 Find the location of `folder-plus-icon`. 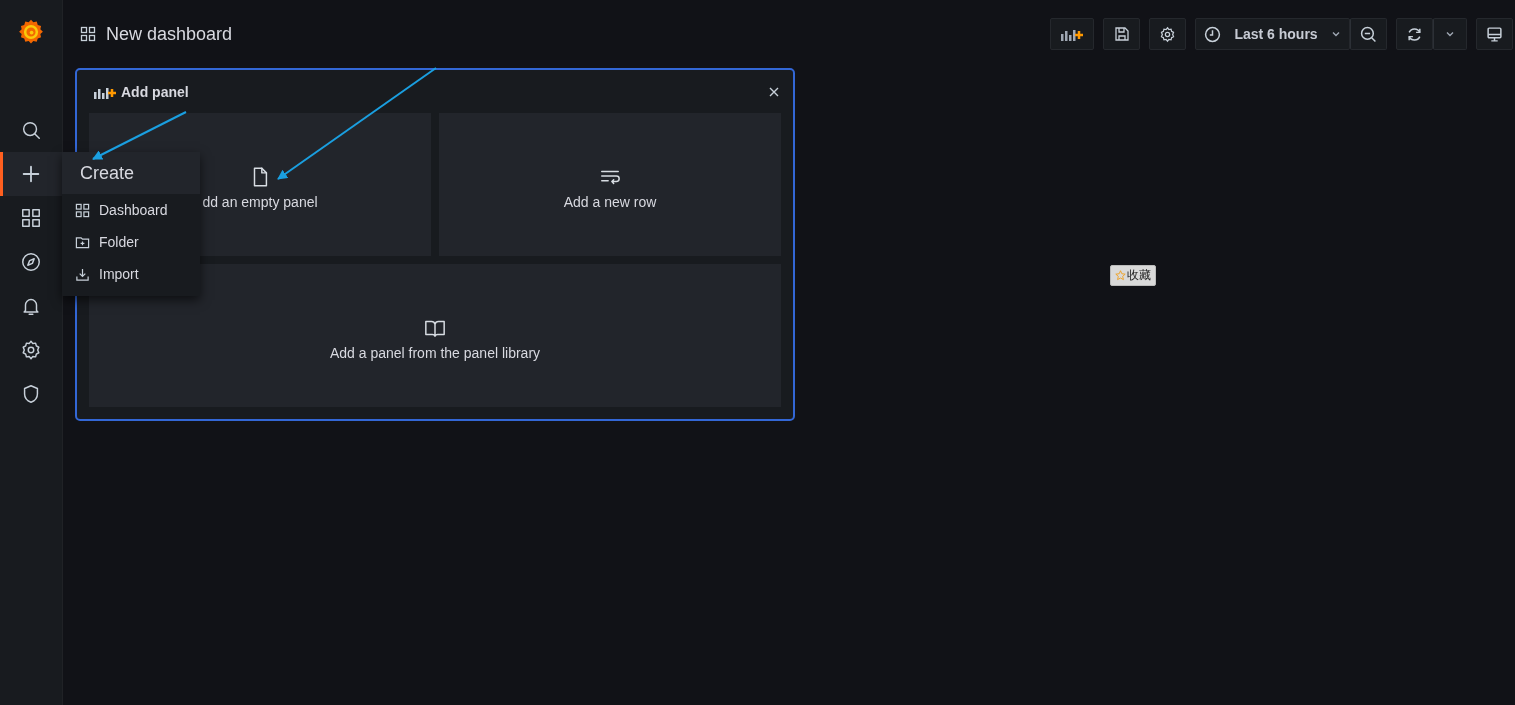

folder-plus-icon is located at coordinates (82, 242).